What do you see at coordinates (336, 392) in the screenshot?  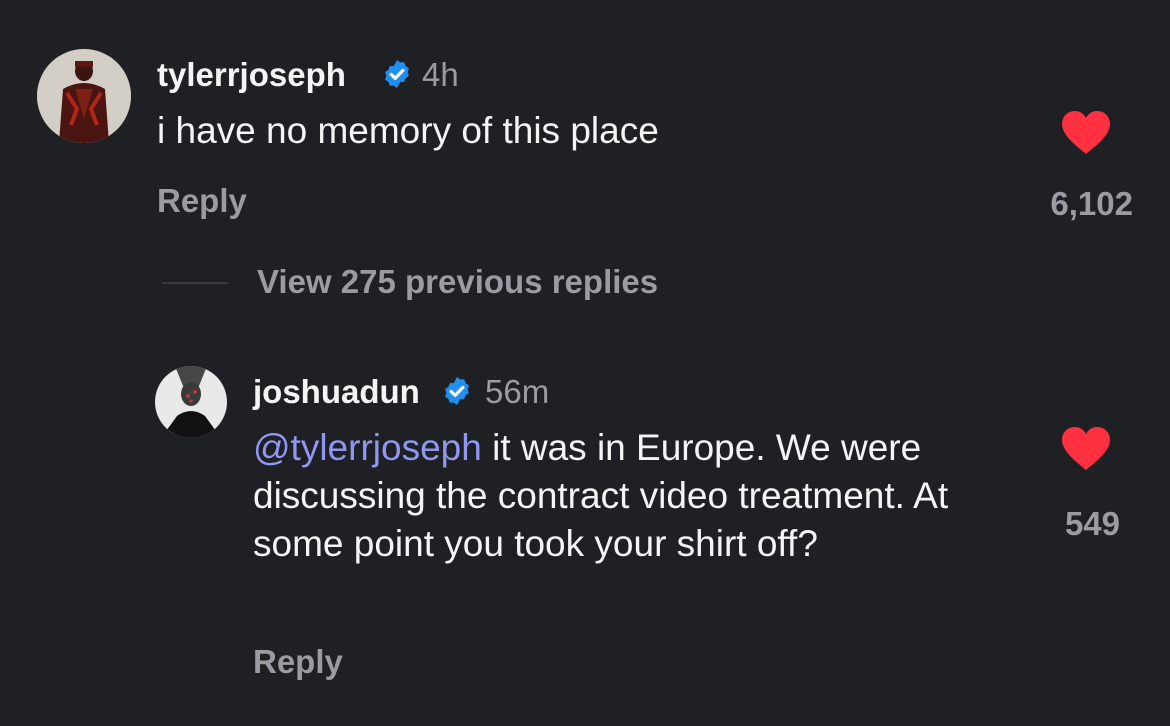 I see `reply-username: joshuadun` at bounding box center [336, 392].